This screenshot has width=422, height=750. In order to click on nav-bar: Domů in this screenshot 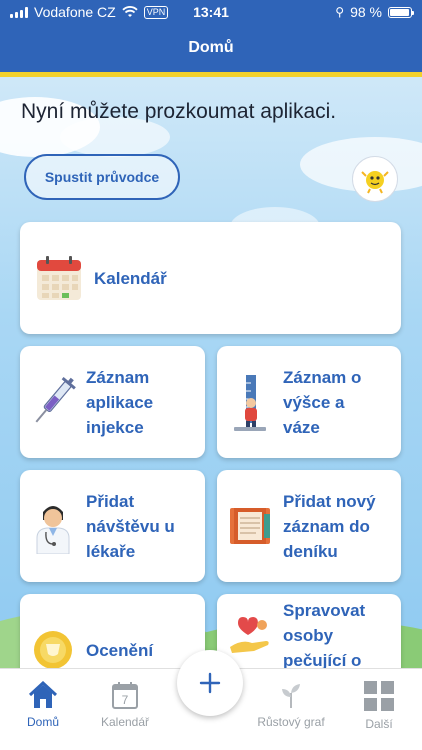, I will do `click(211, 48)`.